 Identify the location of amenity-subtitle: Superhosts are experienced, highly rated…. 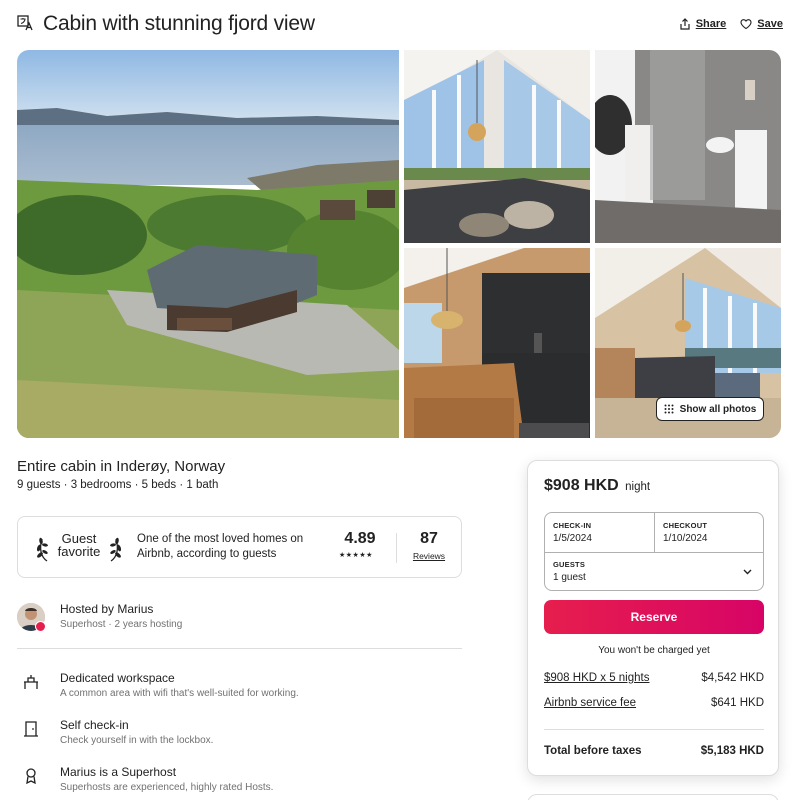
(167, 787).